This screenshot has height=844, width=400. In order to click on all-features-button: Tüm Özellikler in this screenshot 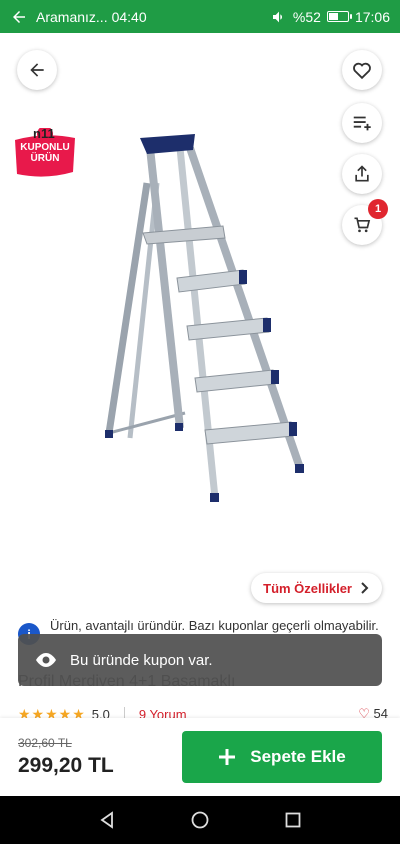, I will do `click(316, 588)`.